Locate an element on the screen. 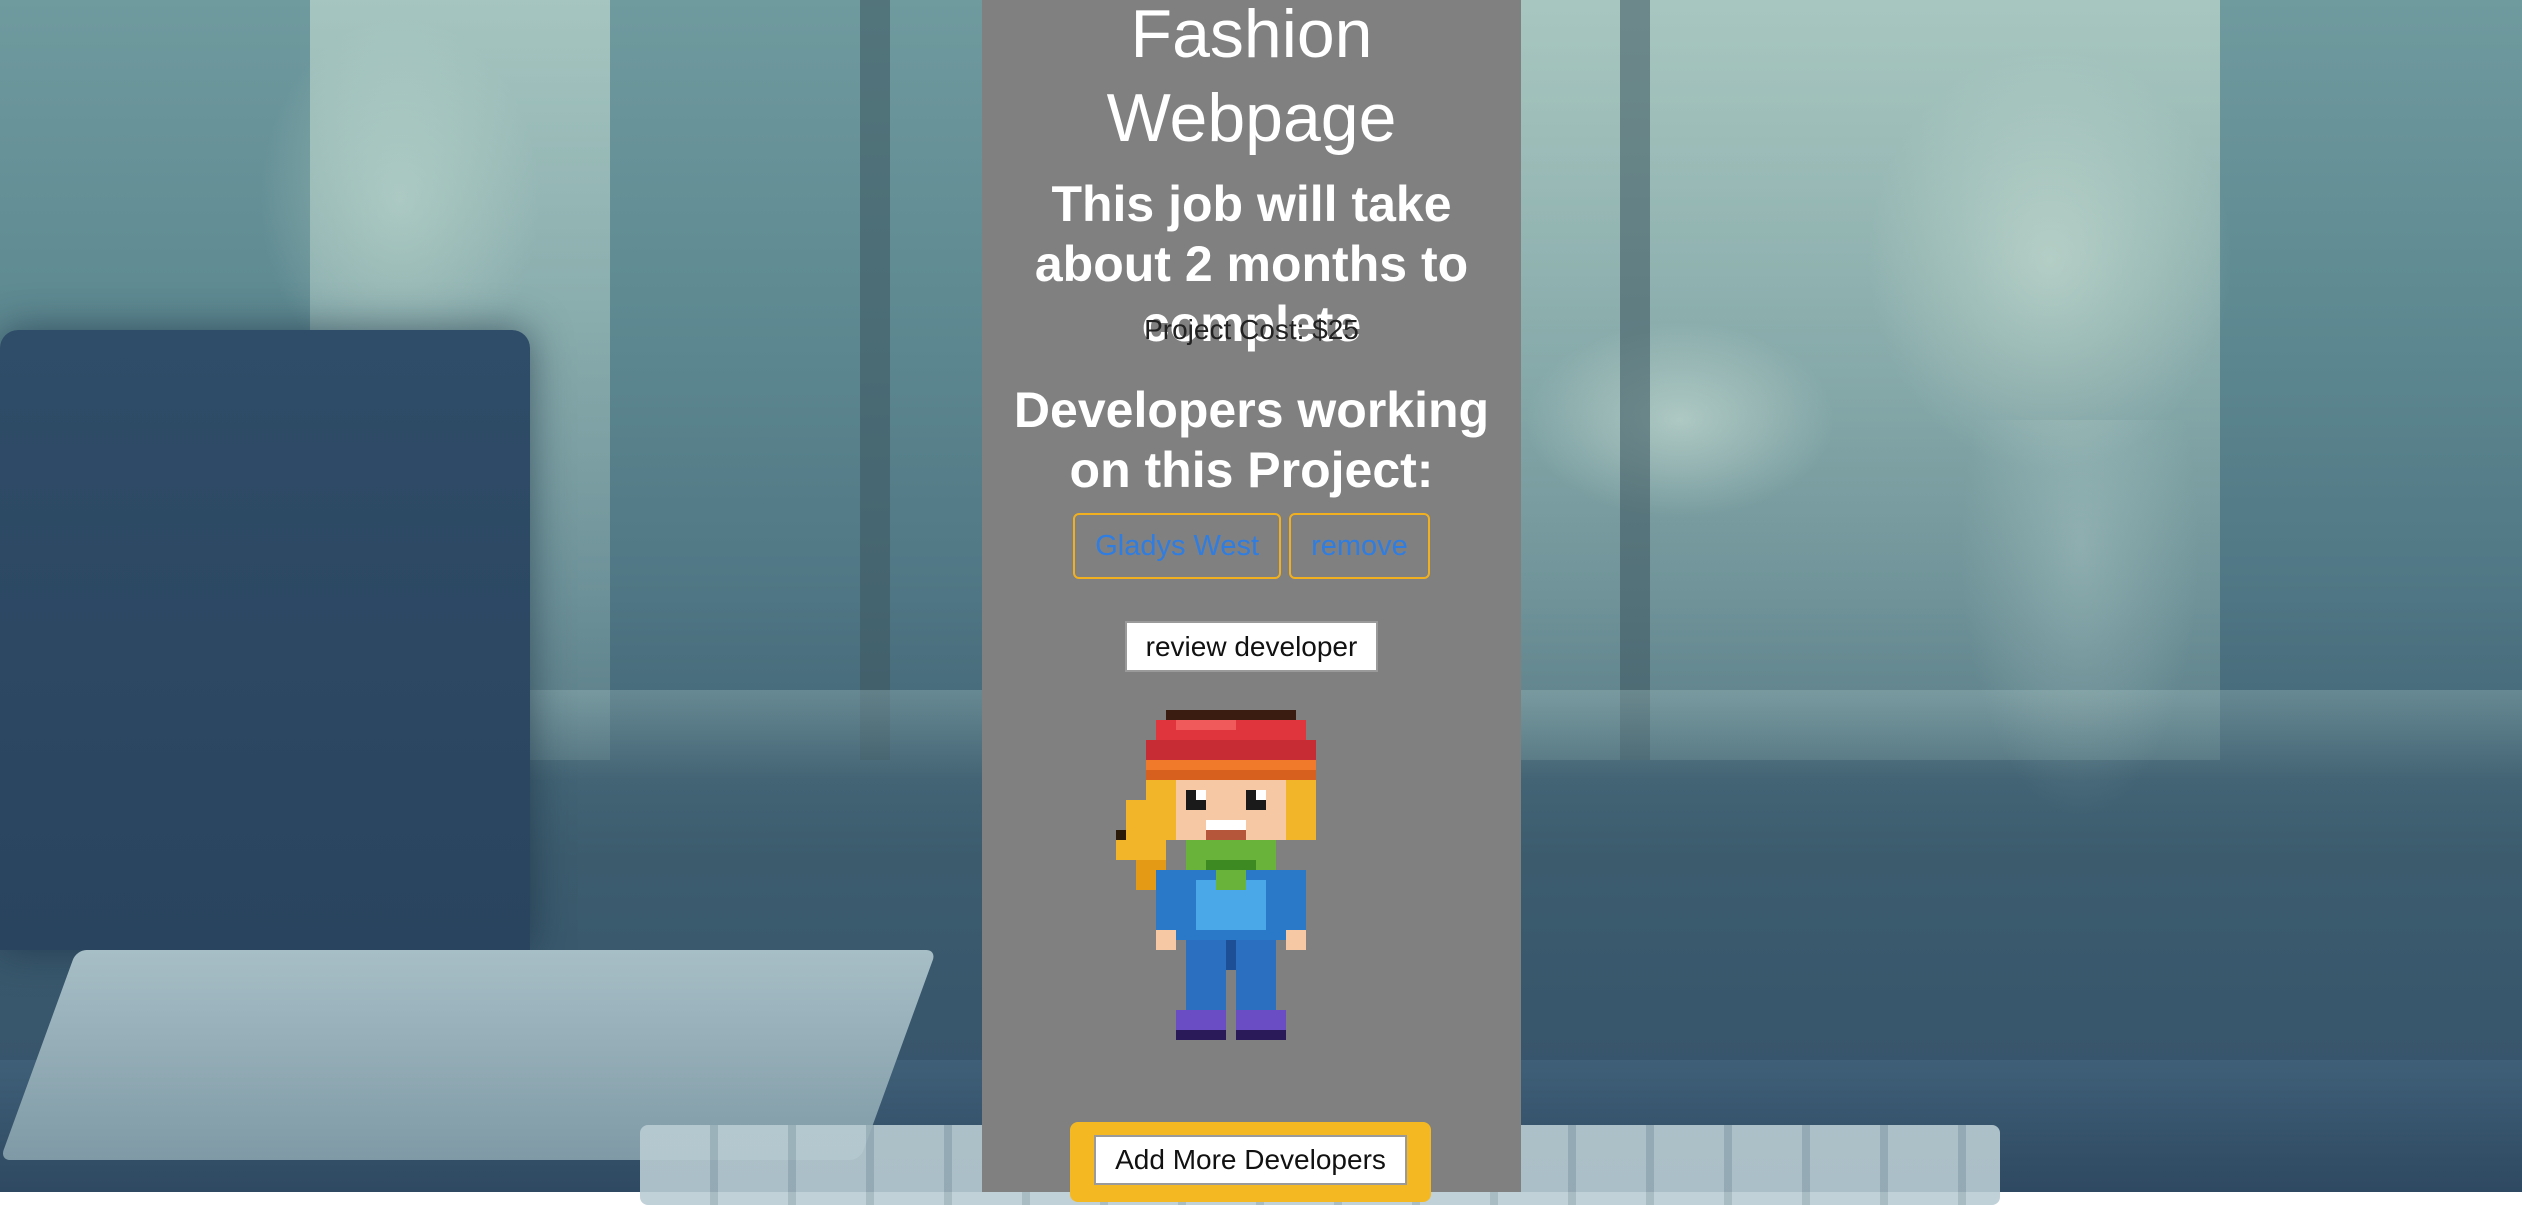 Image resolution: width=2522 pixels, height=1205 pixels. developer-avatar is located at coordinates (1236, 900).